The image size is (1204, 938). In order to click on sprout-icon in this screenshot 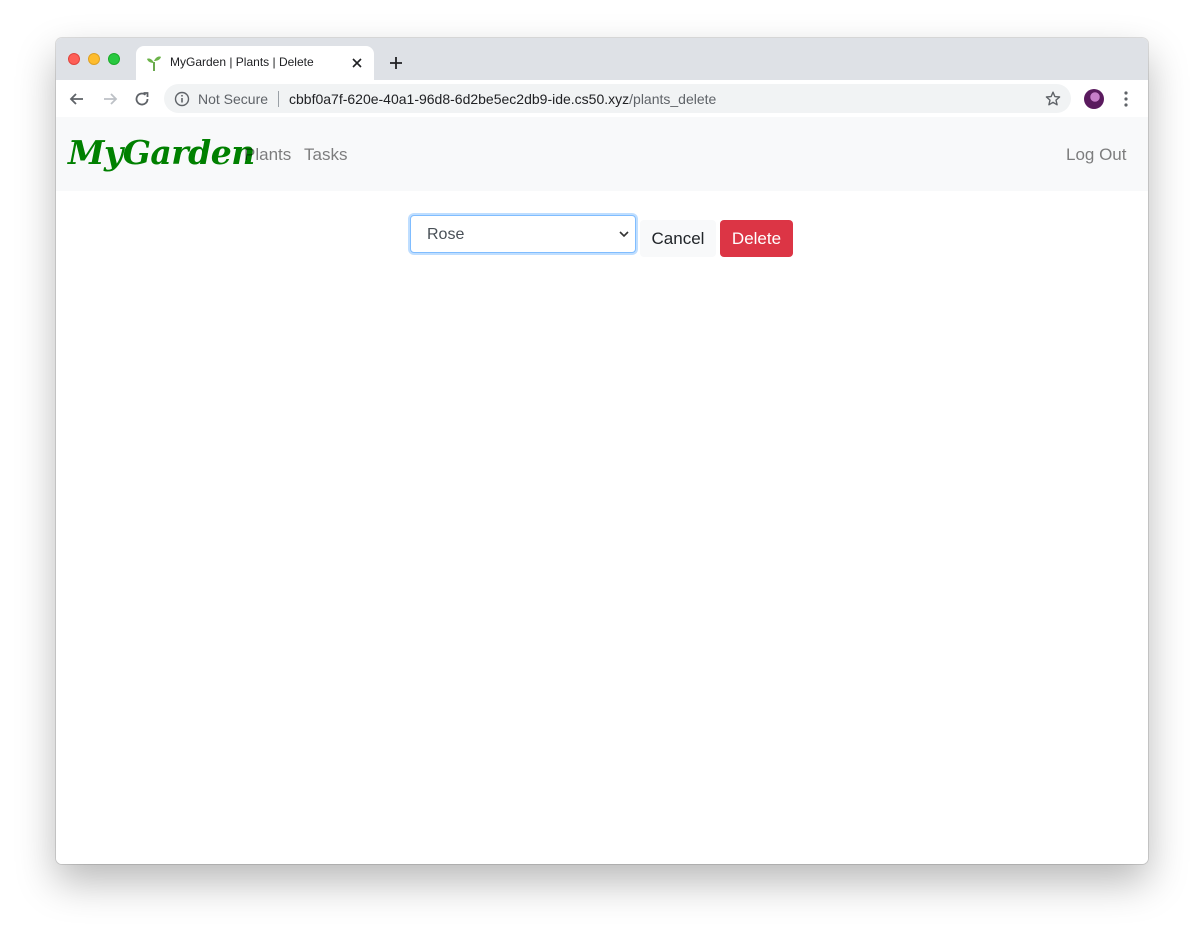, I will do `click(154, 63)`.